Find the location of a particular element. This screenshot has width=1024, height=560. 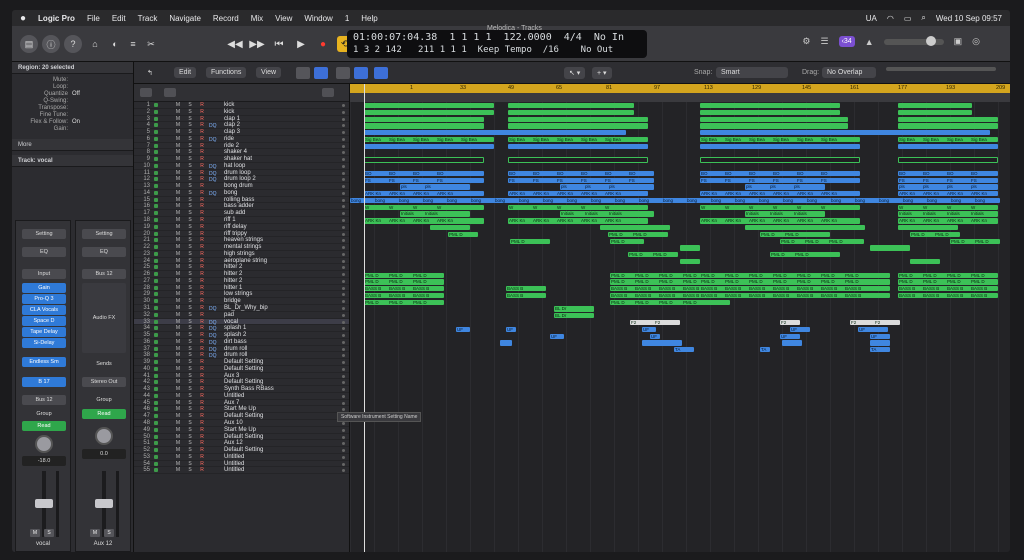

strip-name: Aux 12 is located at coordinates (103, 544).